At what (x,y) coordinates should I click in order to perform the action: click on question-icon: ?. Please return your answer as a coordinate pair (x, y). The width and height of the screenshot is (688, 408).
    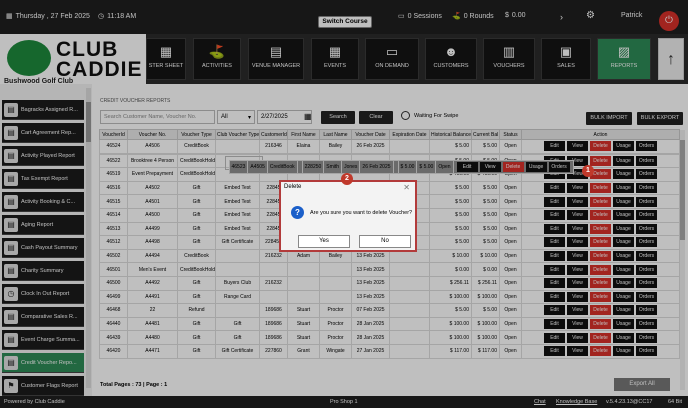
    Looking at the image, I should click on (297, 212).